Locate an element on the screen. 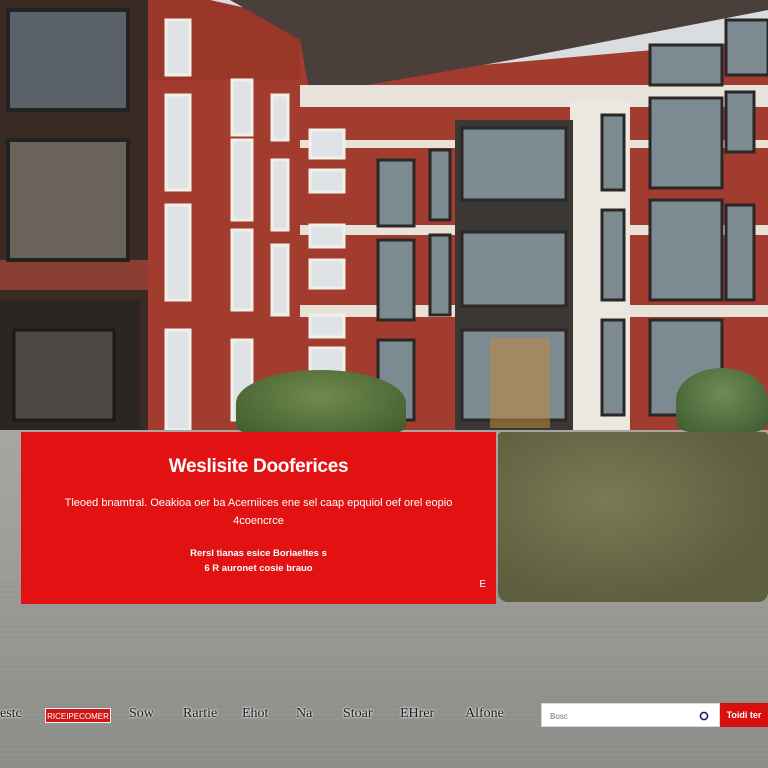 The image size is (768, 768). nav-item-rartie: Rartie is located at coordinates (200, 714).